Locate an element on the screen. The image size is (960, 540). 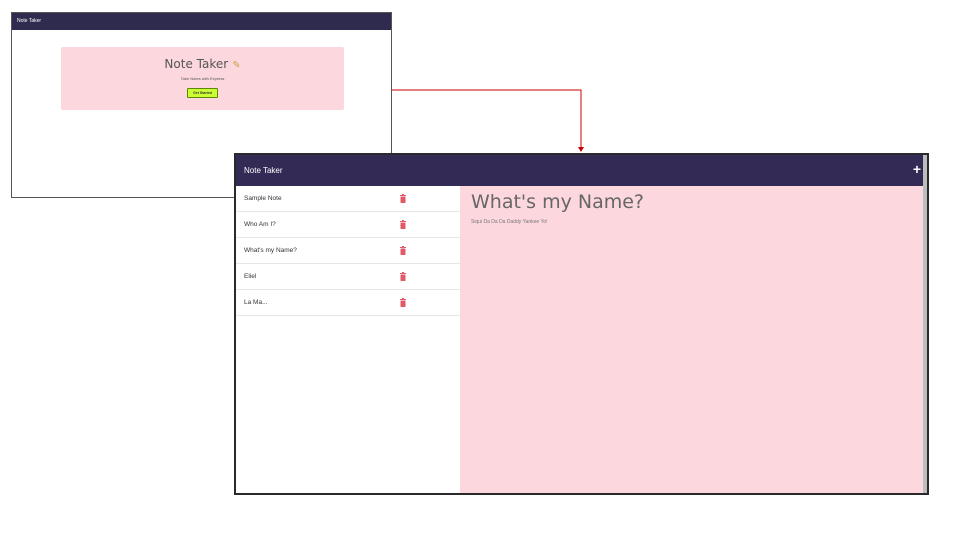
scrollbar is located at coordinates (925, 324).